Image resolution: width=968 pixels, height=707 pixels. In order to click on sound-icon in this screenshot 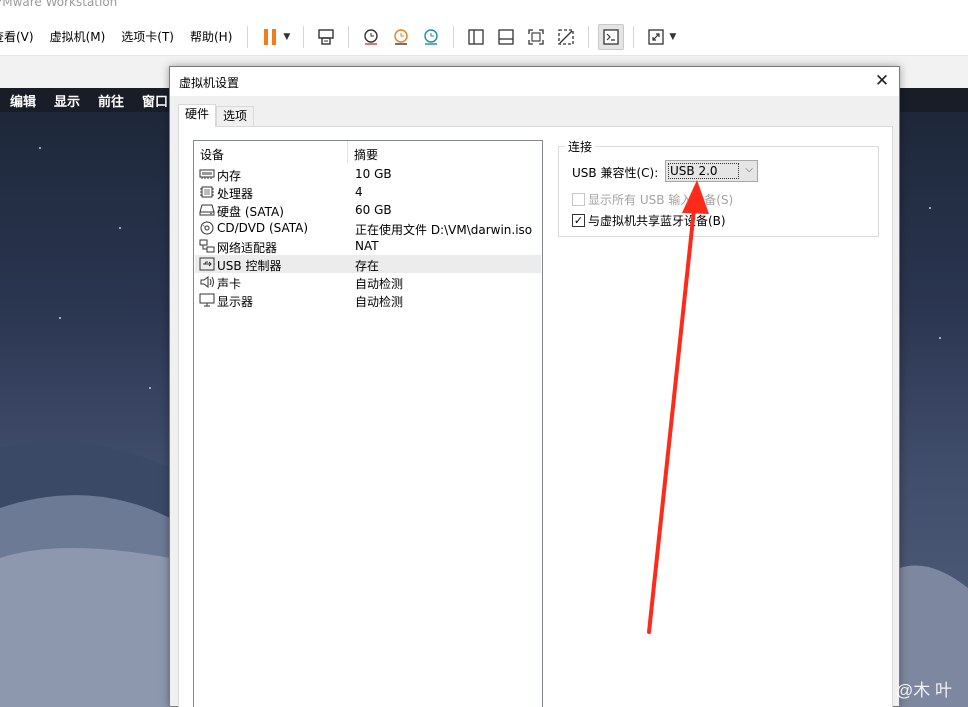, I will do `click(207, 282)`.